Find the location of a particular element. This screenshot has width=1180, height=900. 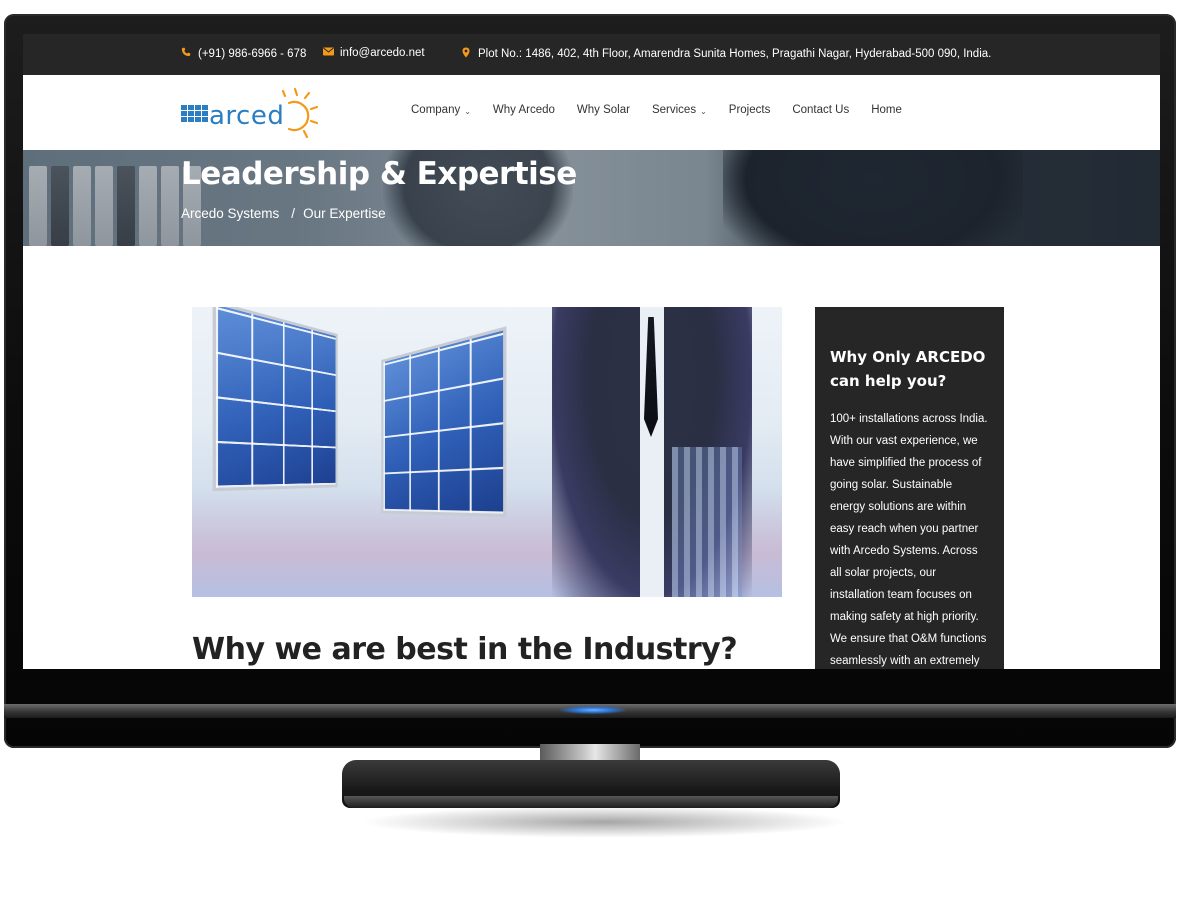

sidebar-title: Why Only ARCEDO can help you? is located at coordinates (910, 369).